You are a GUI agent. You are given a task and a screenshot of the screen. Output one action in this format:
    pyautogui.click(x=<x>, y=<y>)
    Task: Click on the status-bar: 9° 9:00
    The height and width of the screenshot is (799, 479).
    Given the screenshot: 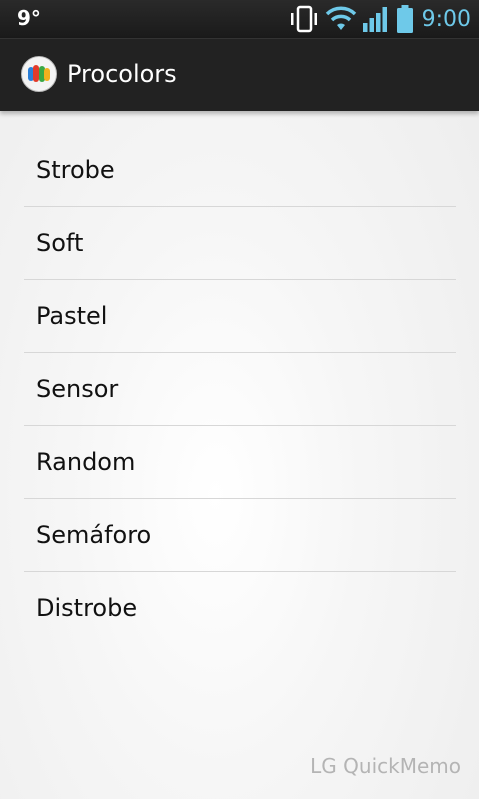 What is the action you would take?
    pyautogui.click(x=239, y=19)
    